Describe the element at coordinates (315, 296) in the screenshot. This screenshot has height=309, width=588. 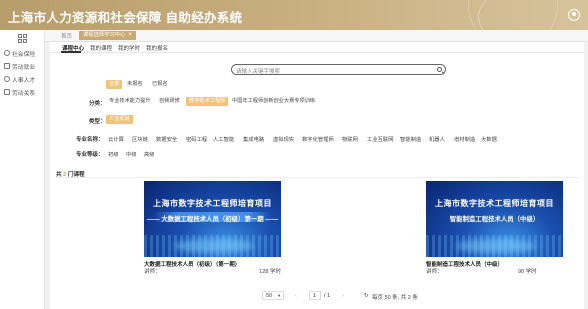
I see `current-page: 1` at that location.